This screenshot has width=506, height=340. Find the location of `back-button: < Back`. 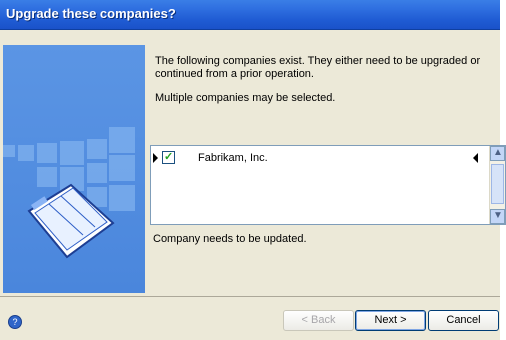

back-button: < Back is located at coordinates (318, 320).